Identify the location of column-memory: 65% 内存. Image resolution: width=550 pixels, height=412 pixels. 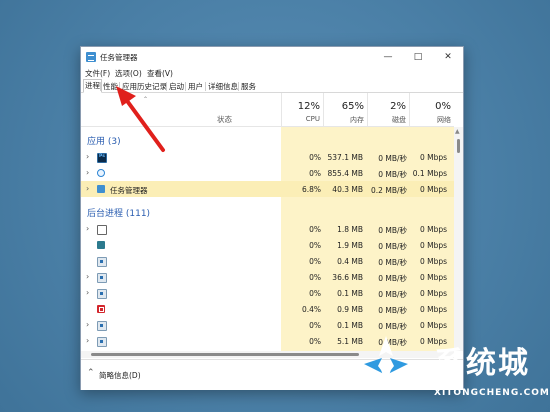
(345, 109).